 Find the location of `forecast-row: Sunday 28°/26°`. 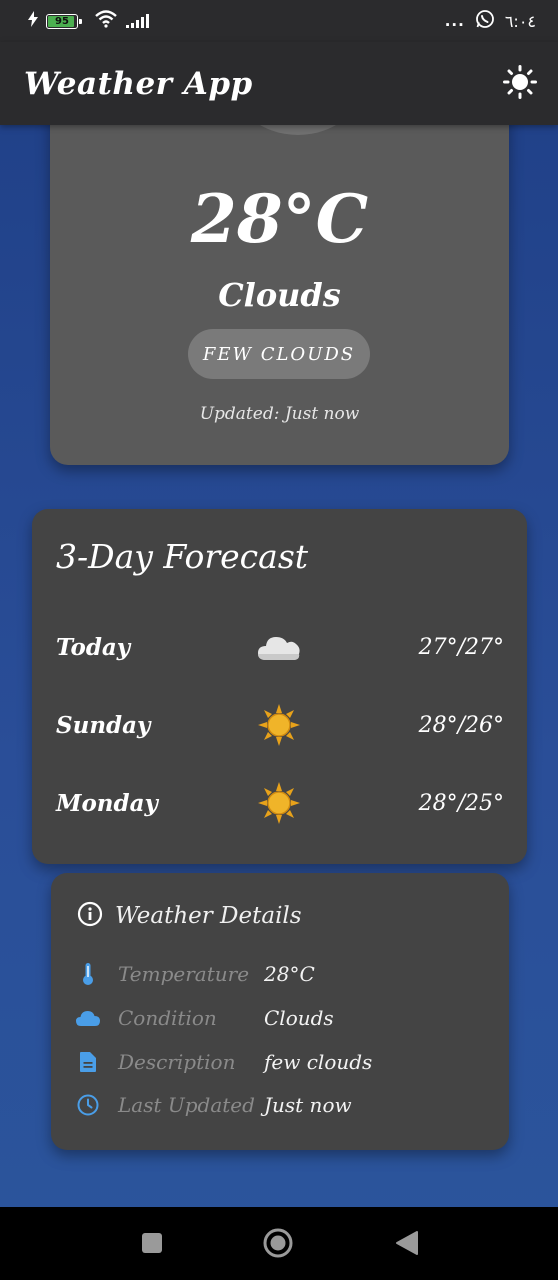

forecast-row: Sunday 28°/26° is located at coordinates (280, 725).